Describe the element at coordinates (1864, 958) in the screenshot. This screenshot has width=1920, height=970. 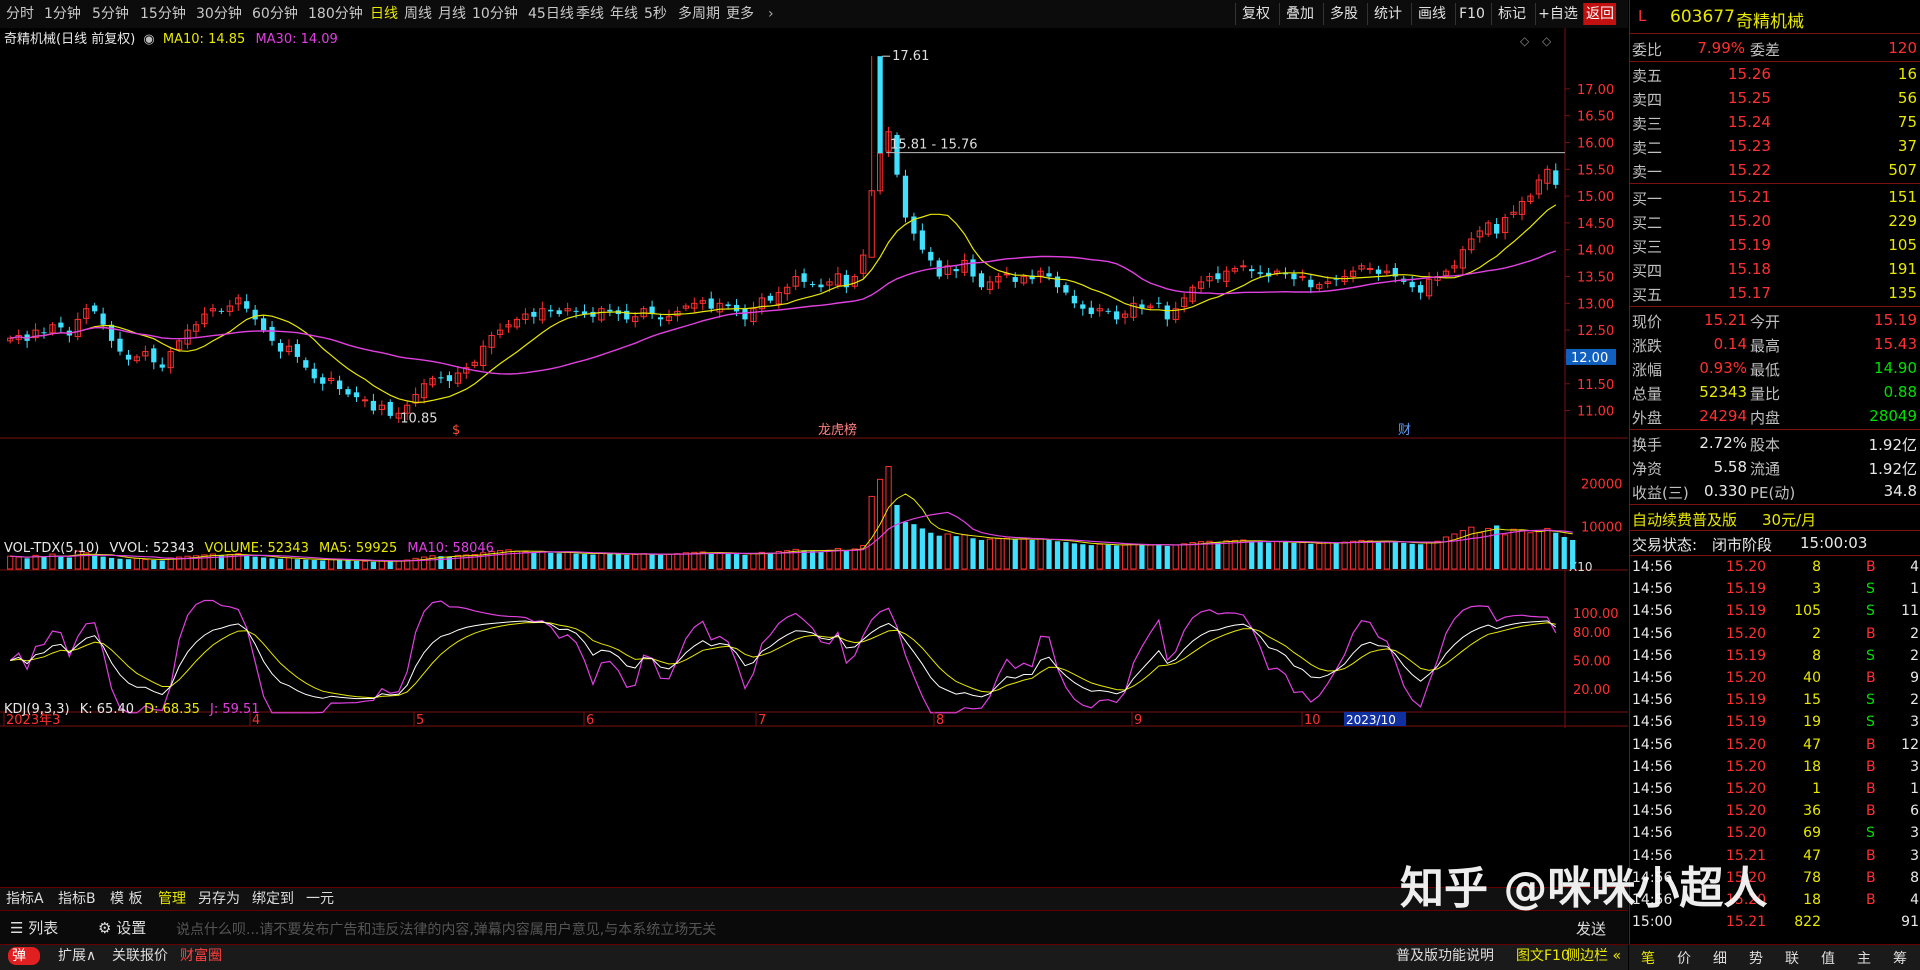
I see `right-tab-6: 主` at that location.